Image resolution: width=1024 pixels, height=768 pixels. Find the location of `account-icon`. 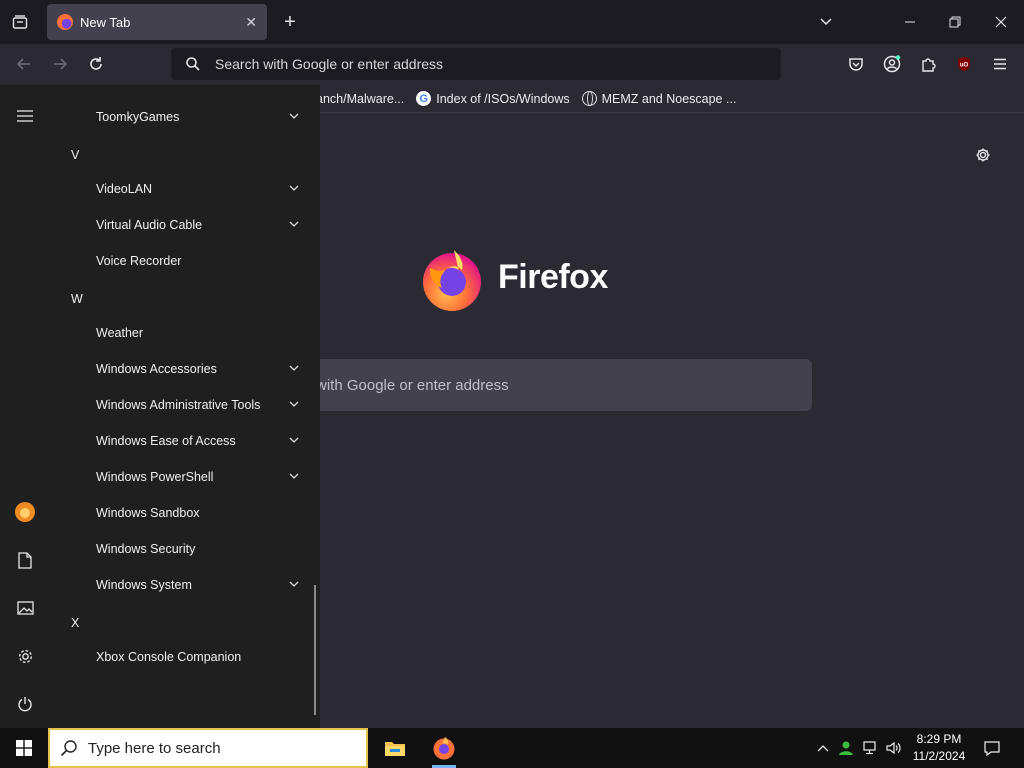

account-icon is located at coordinates (892, 64).